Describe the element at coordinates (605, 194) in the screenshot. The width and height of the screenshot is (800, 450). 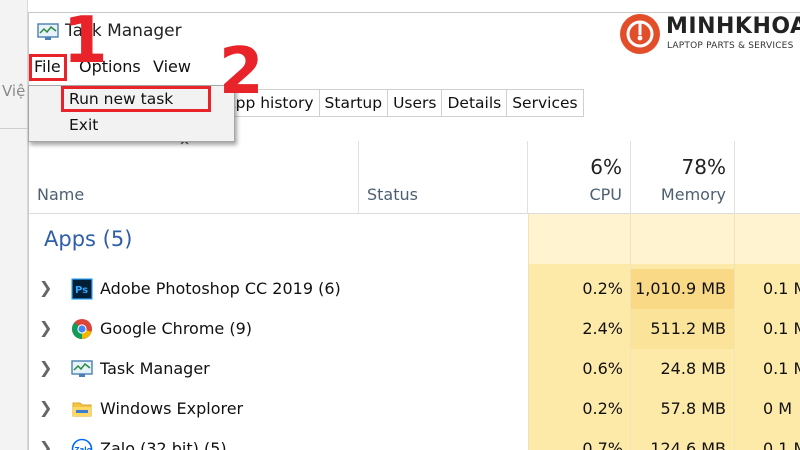
I see `column-cpu-label: CPU` at that location.